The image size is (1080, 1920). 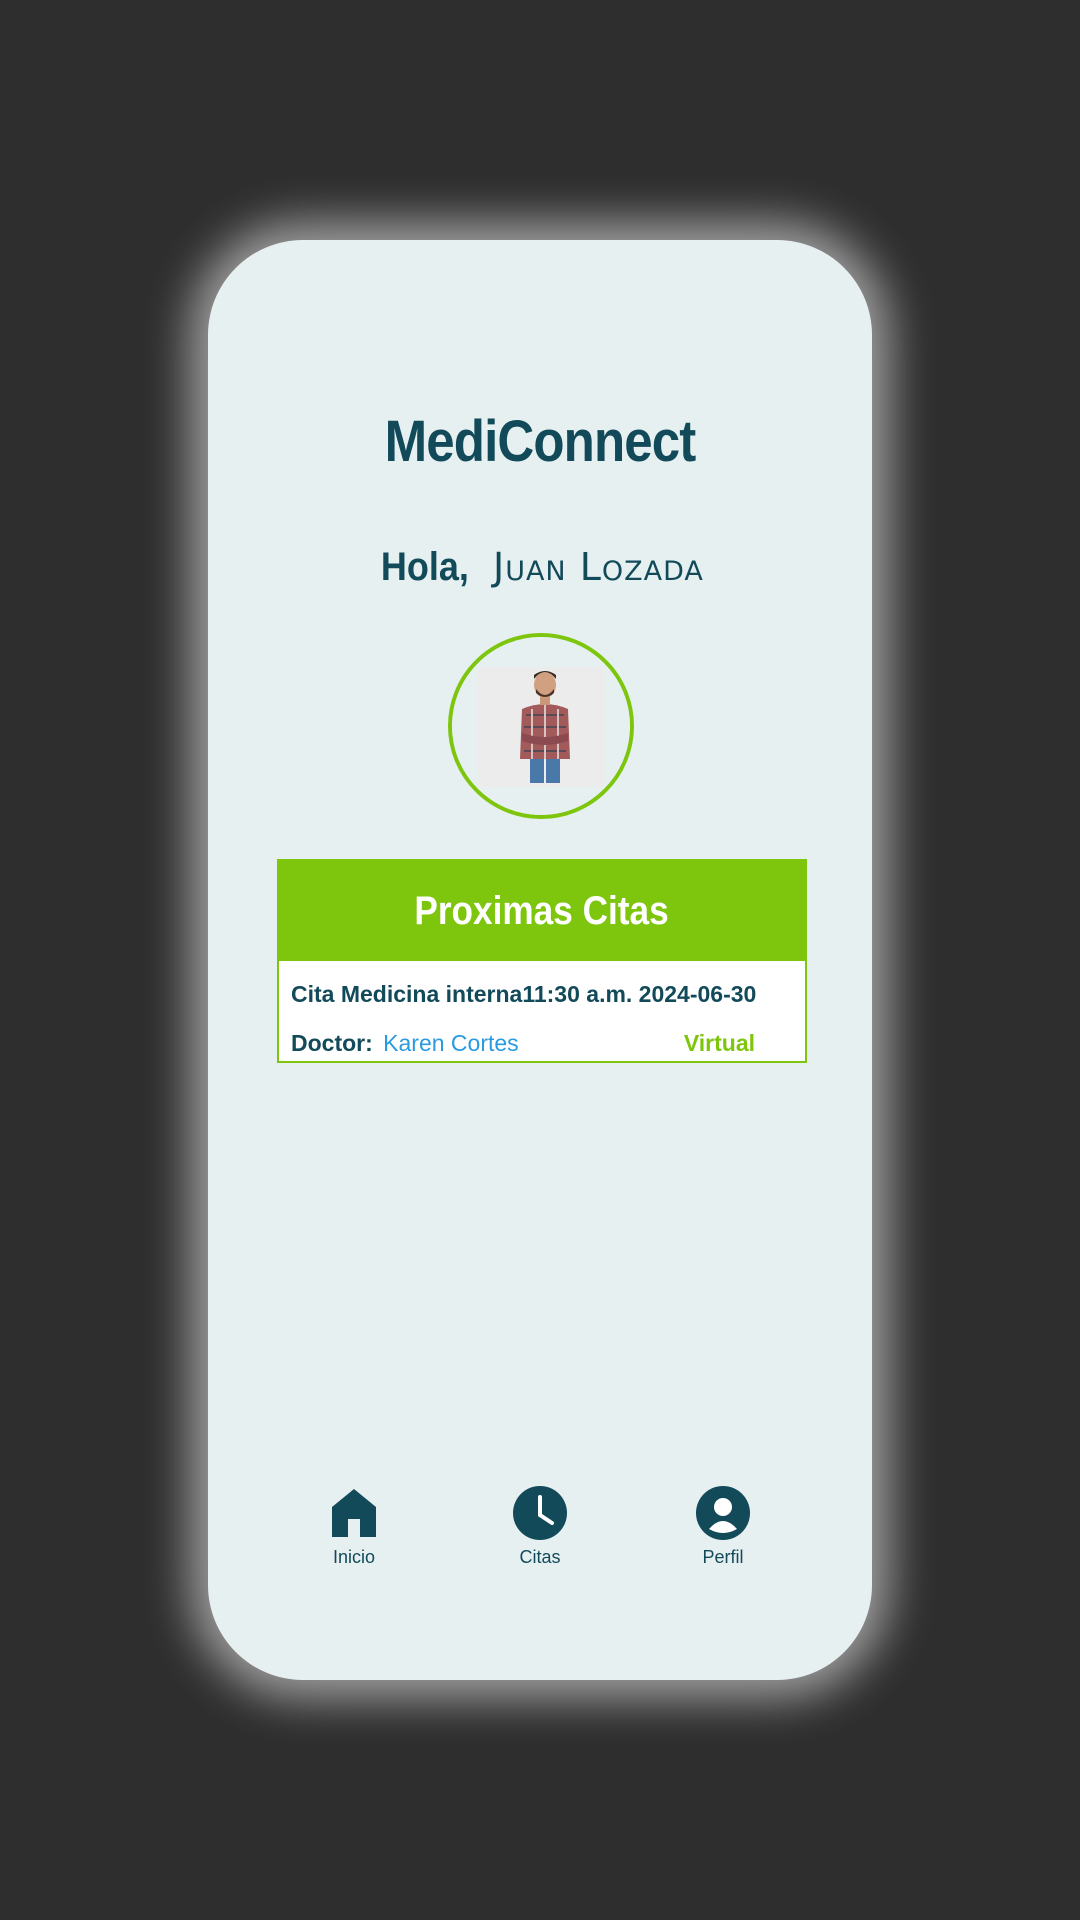 What do you see at coordinates (354, 1513) in the screenshot?
I see `home-icon` at bounding box center [354, 1513].